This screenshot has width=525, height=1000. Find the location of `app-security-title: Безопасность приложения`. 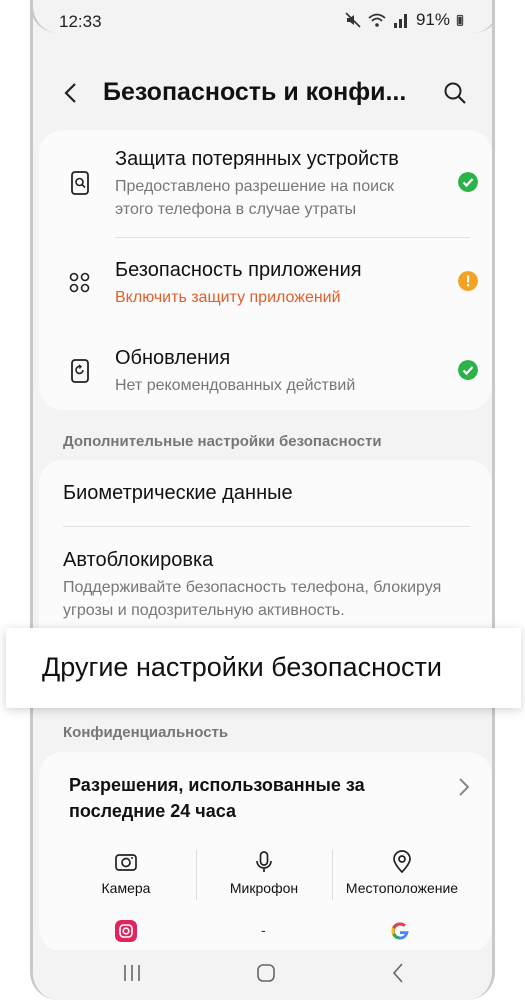

app-security-title: Безопасность приложения is located at coordinates (238, 270).